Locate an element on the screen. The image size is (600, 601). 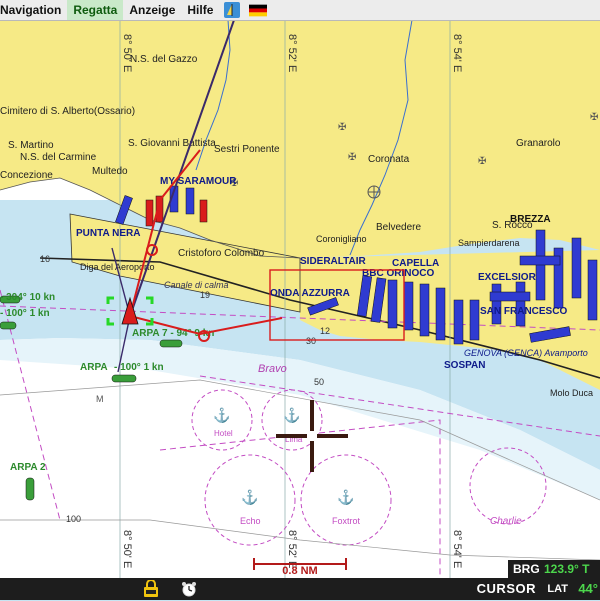
latitude-value: 44° is located at coordinates (588, 588).